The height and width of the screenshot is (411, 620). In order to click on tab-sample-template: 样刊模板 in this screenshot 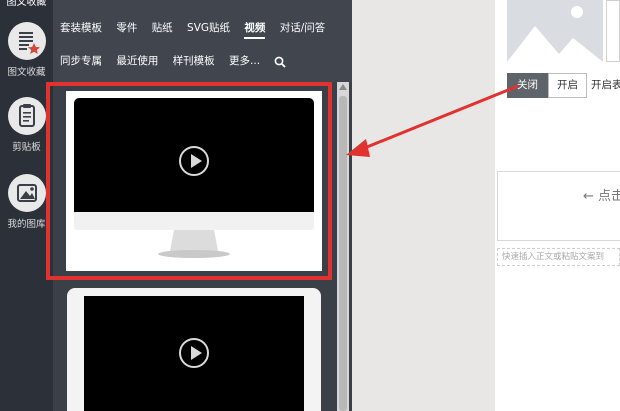, I will do `click(194, 61)`.